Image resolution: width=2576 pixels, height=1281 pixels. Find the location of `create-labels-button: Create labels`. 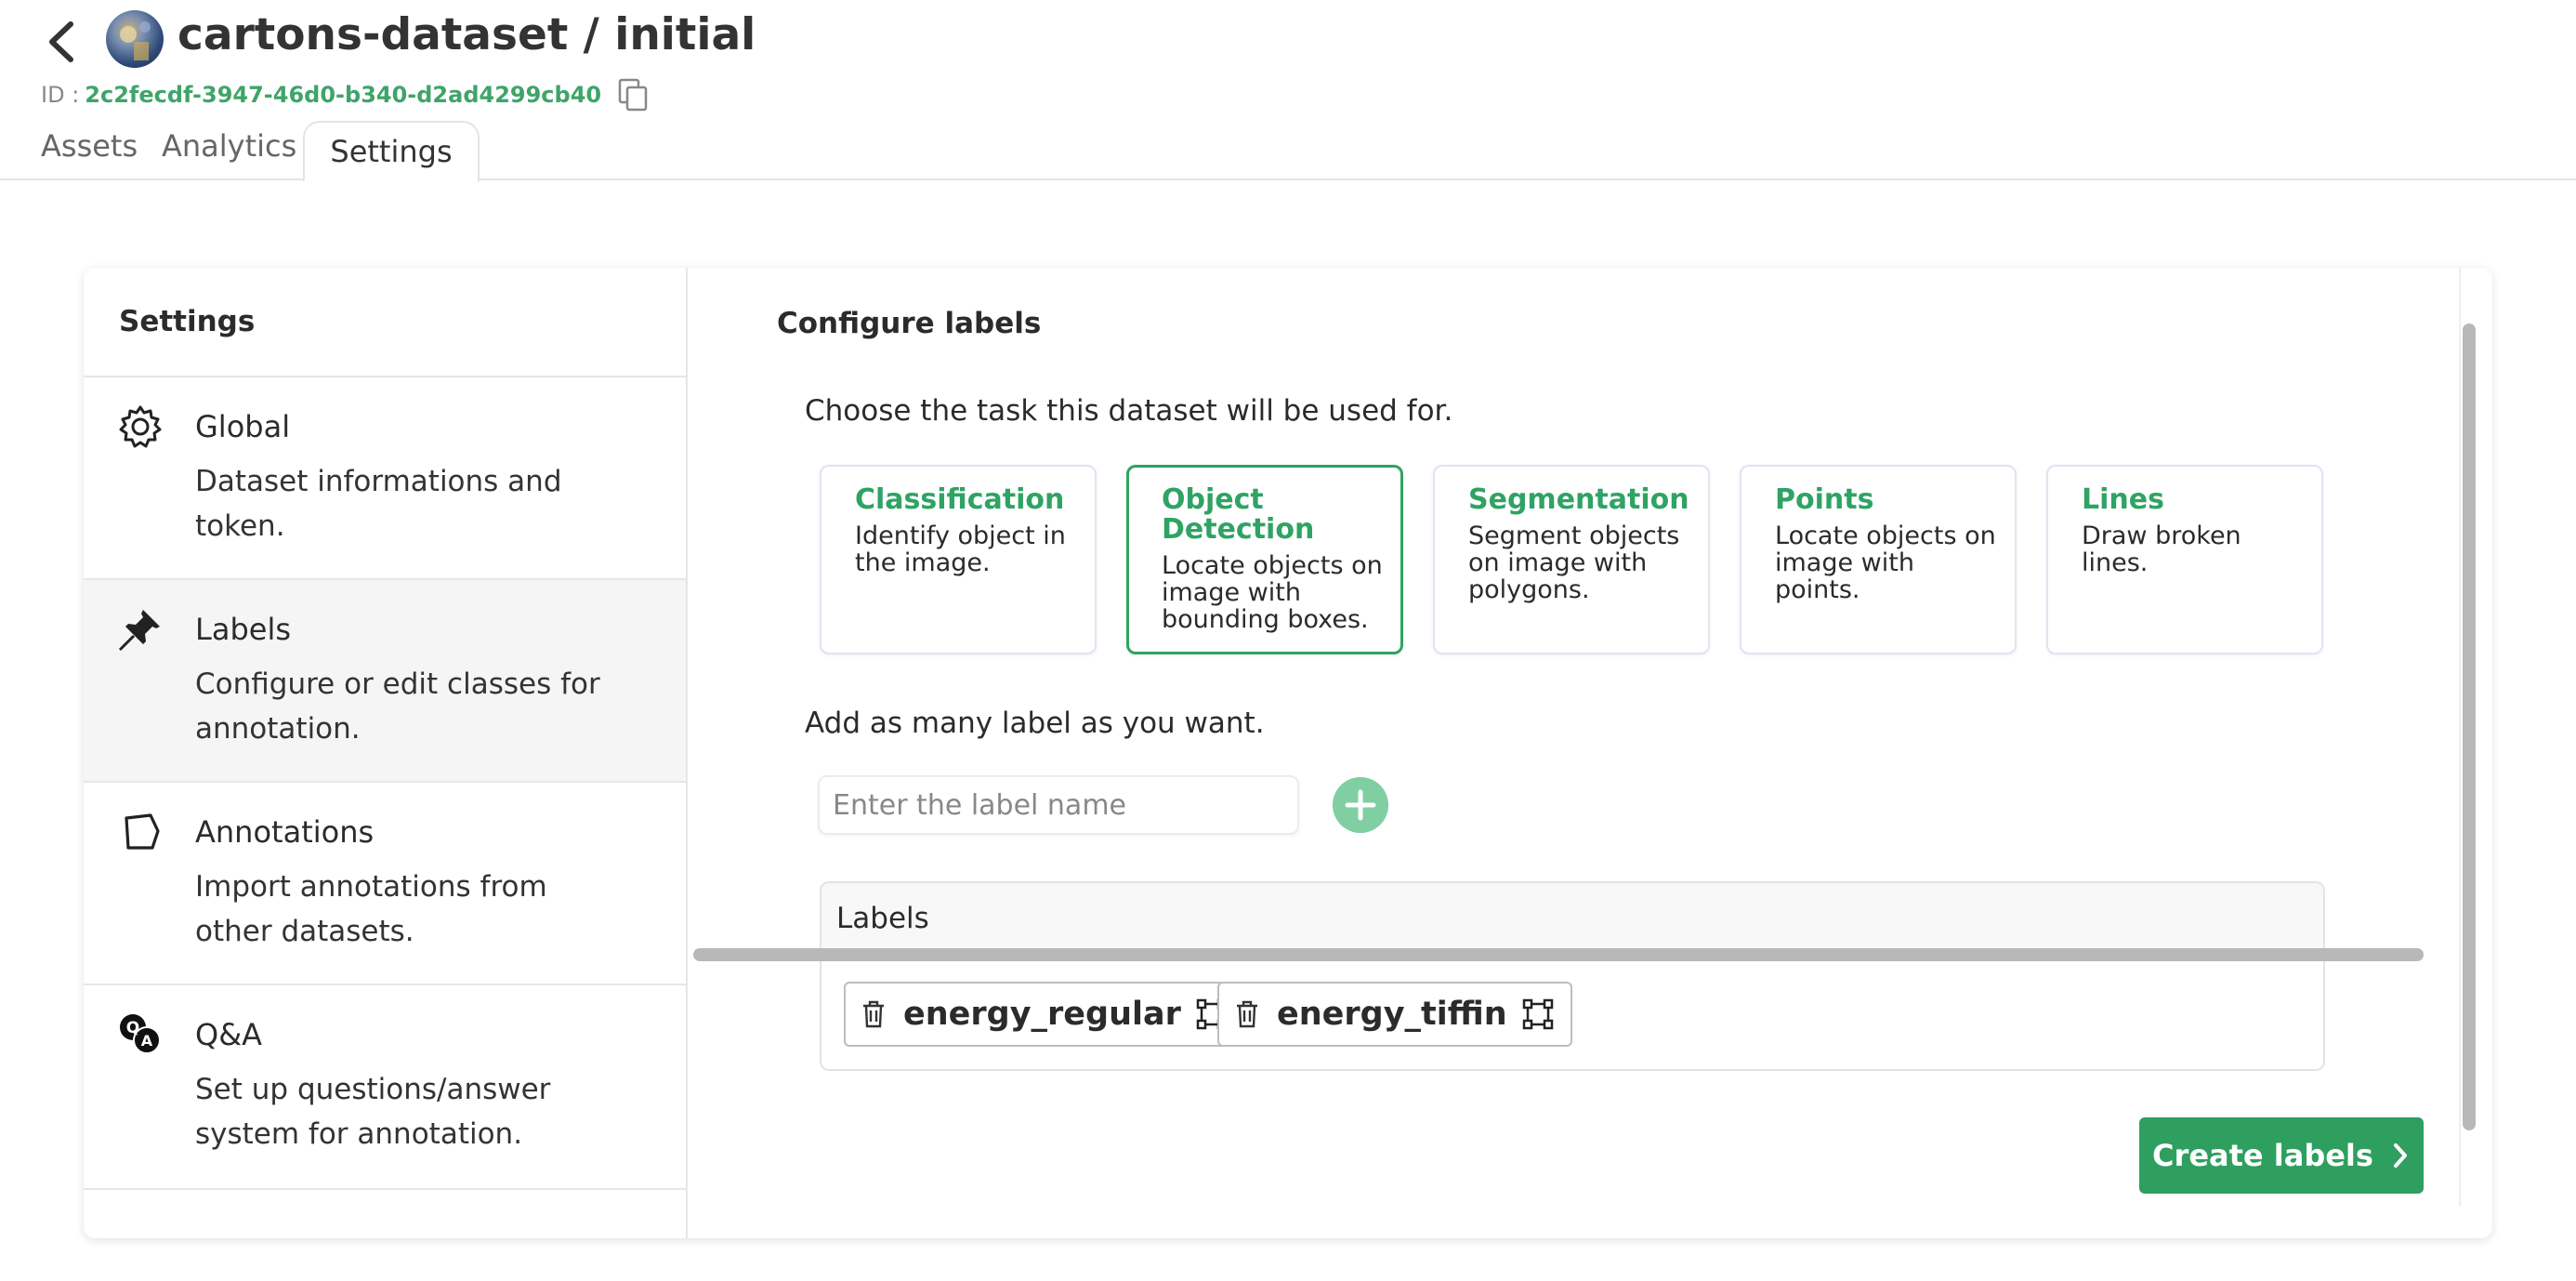

create-labels-button: Create labels is located at coordinates (2281, 1155).